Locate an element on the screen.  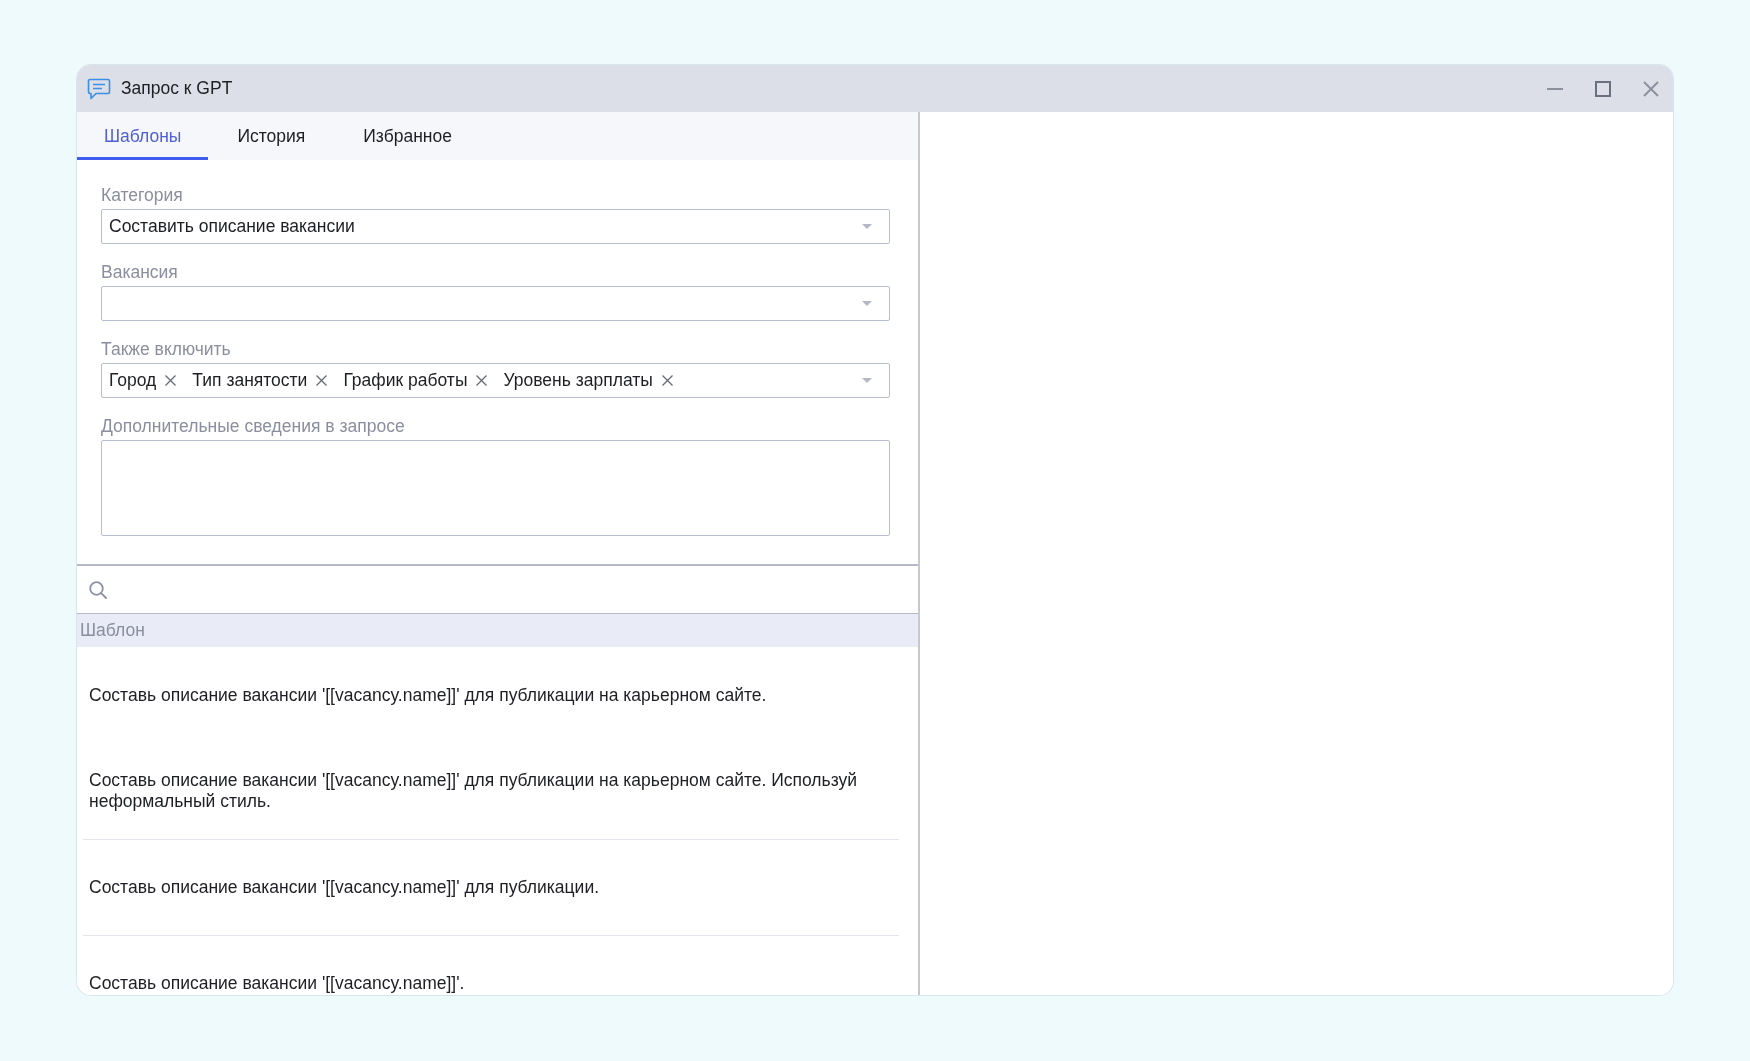
tab: Шаблоны is located at coordinates (143, 136).